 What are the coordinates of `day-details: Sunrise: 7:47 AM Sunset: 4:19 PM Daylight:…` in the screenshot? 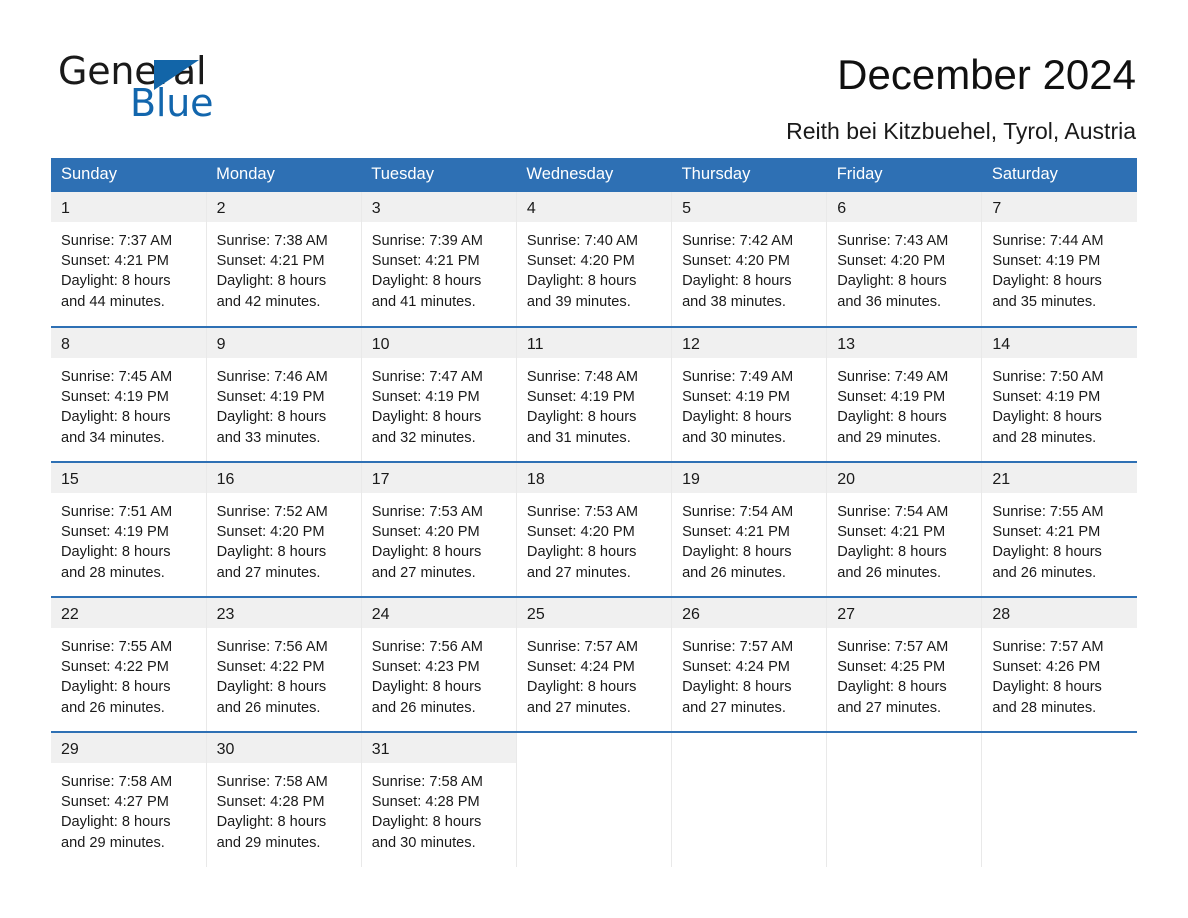 It's located at (439, 403).